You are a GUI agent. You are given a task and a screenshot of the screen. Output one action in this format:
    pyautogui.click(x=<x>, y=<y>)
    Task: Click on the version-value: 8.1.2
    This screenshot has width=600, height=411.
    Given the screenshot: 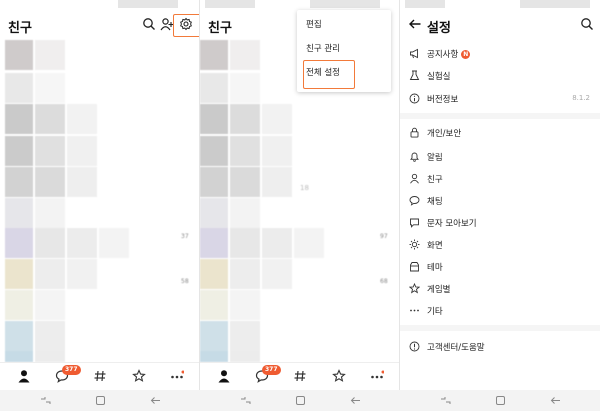 What is the action you would take?
    pyautogui.click(x=581, y=98)
    